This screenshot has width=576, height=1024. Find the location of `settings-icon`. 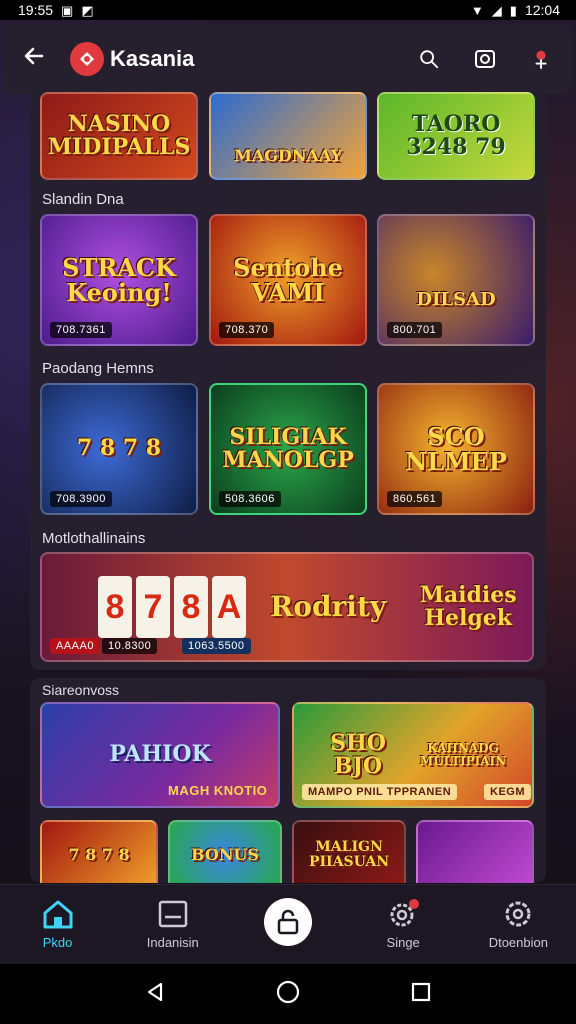

settings-icon is located at coordinates (518, 914).